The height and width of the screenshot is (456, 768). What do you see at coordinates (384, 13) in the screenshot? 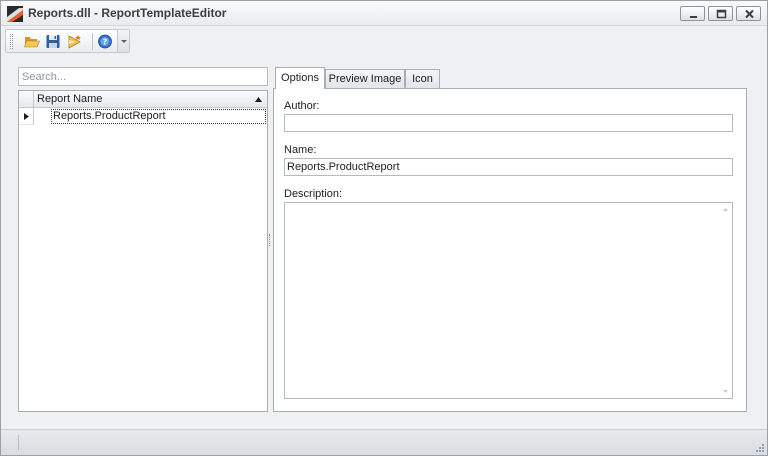
I see `title-bar: Reports.dll - ReportTemplateEditor` at bounding box center [384, 13].